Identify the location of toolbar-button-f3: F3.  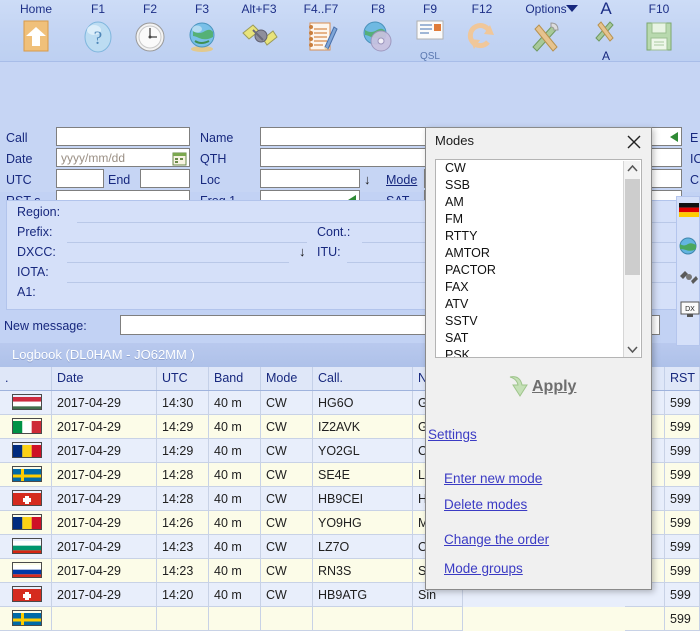
(202, 31).